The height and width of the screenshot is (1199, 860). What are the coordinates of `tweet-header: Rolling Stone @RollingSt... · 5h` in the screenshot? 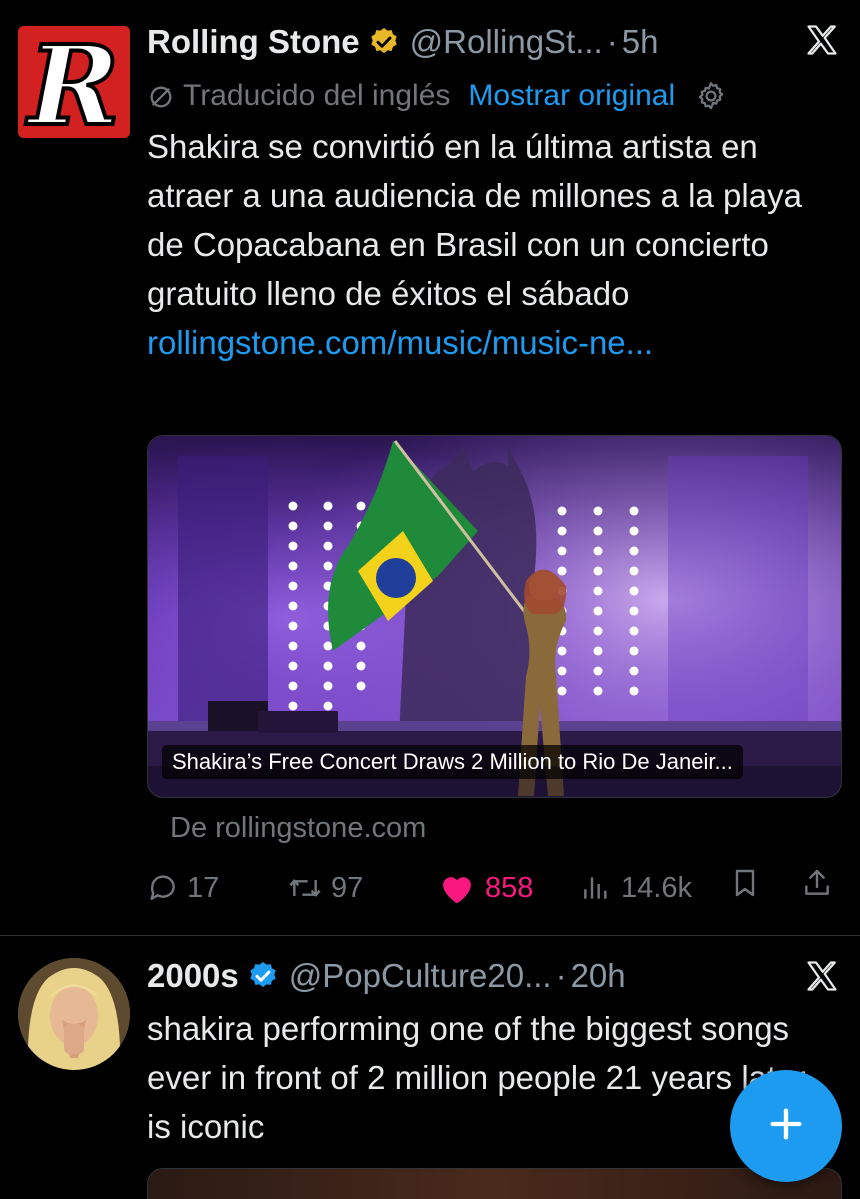 It's located at (402, 42).